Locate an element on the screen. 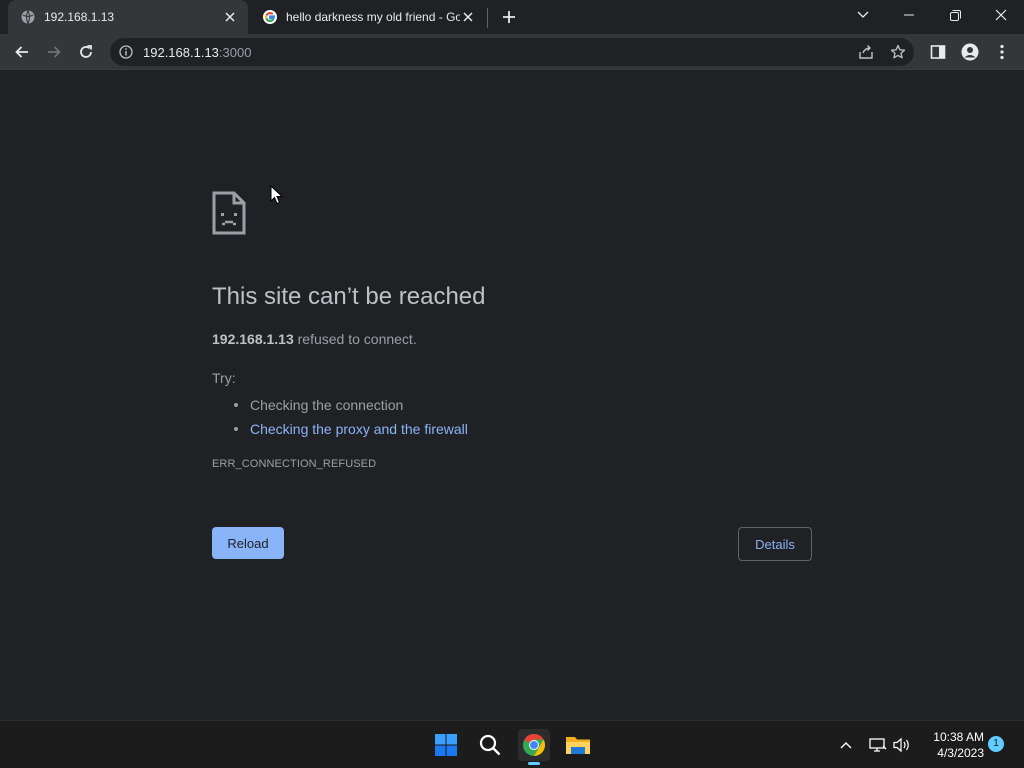 The width and height of the screenshot is (1024, 768). proxy-firewall-link: Checking the proxy and the firewall is located at coordinates (359, 429).